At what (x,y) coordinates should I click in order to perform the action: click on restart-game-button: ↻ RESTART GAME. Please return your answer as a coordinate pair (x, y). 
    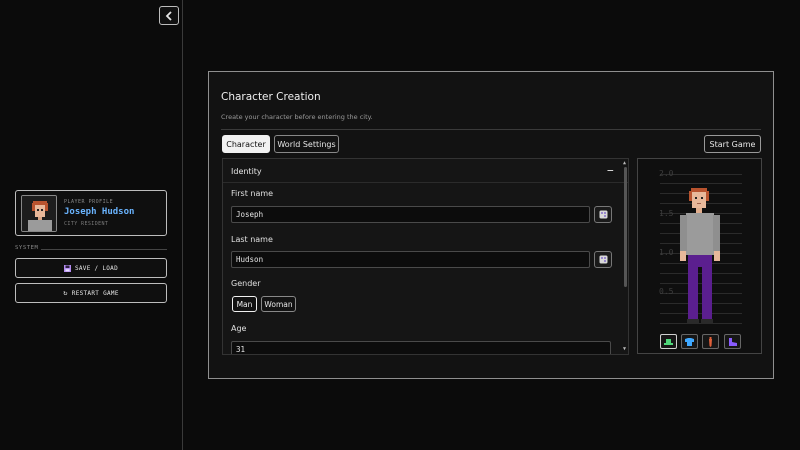
    Looking at the image, I should click on (91, 293).